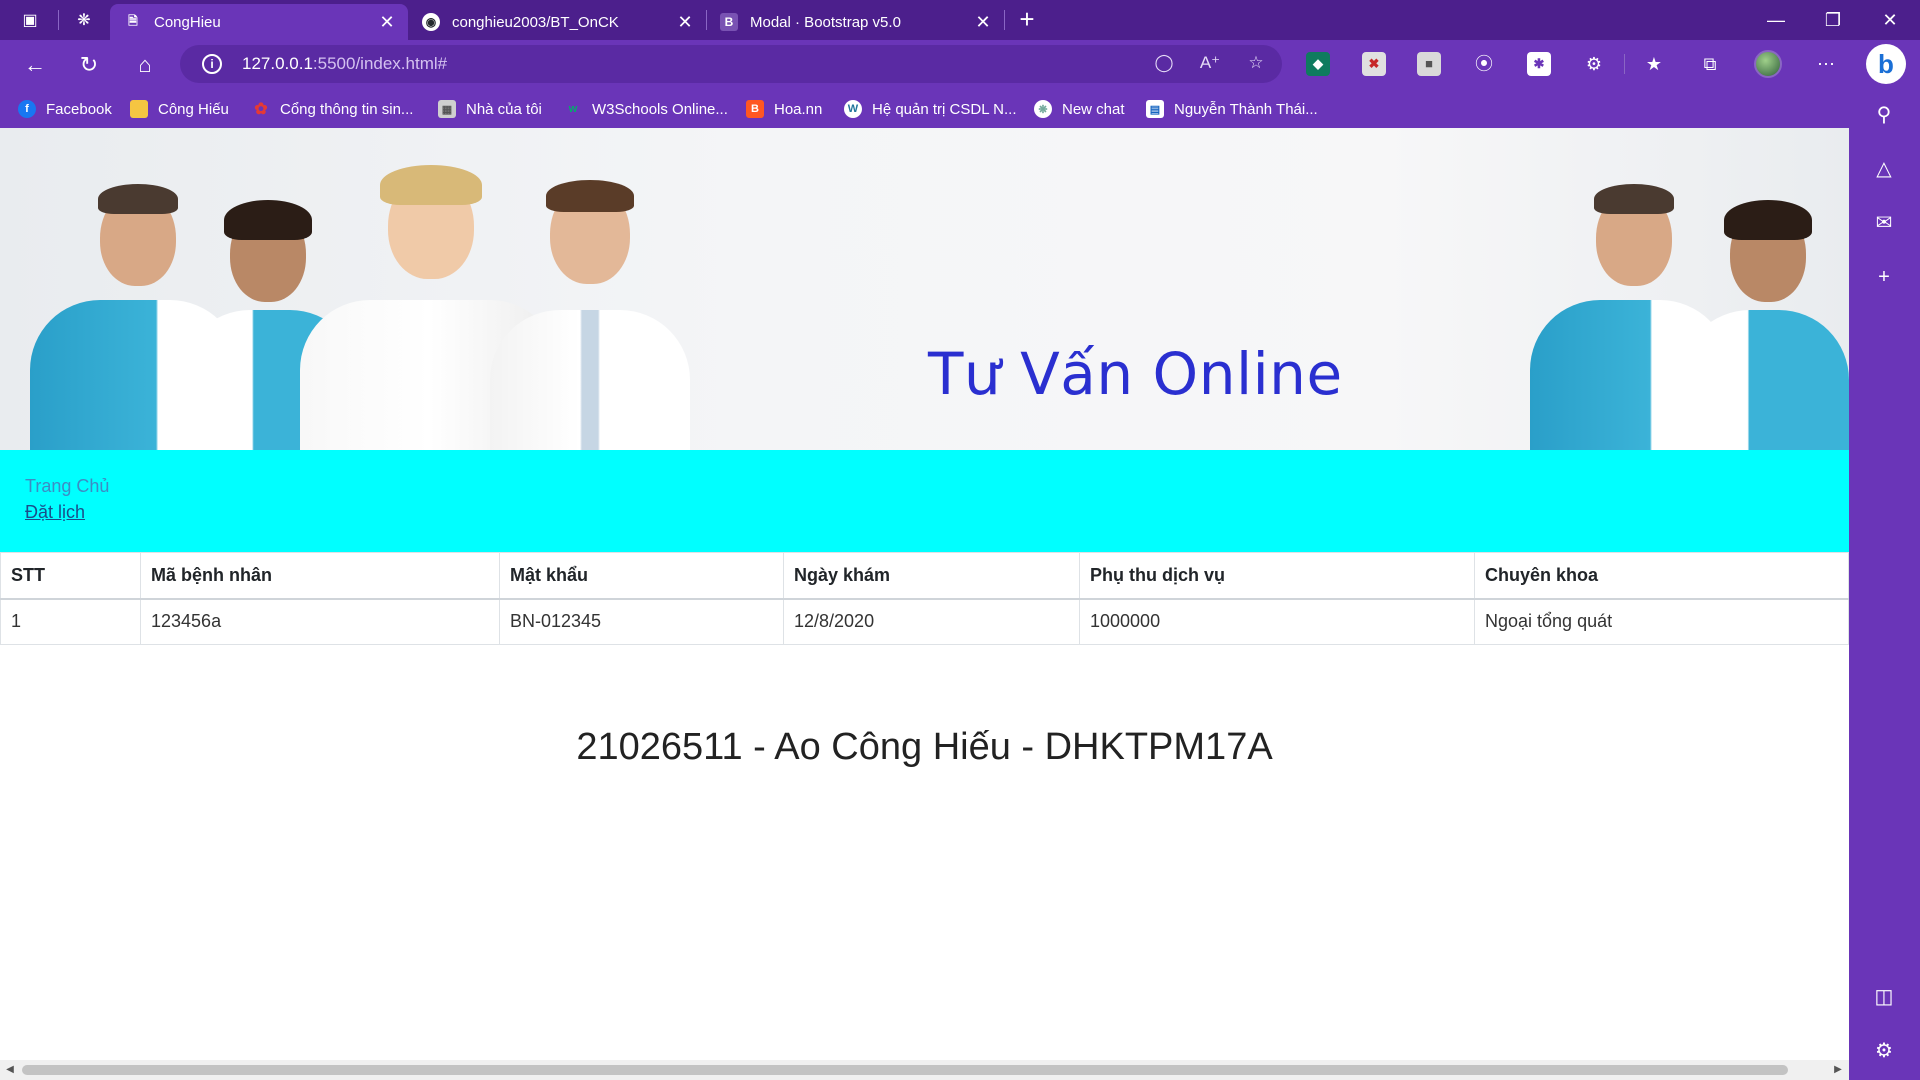  I want to click on banner-title: Tư Vấn Online, so click(1135, 374).